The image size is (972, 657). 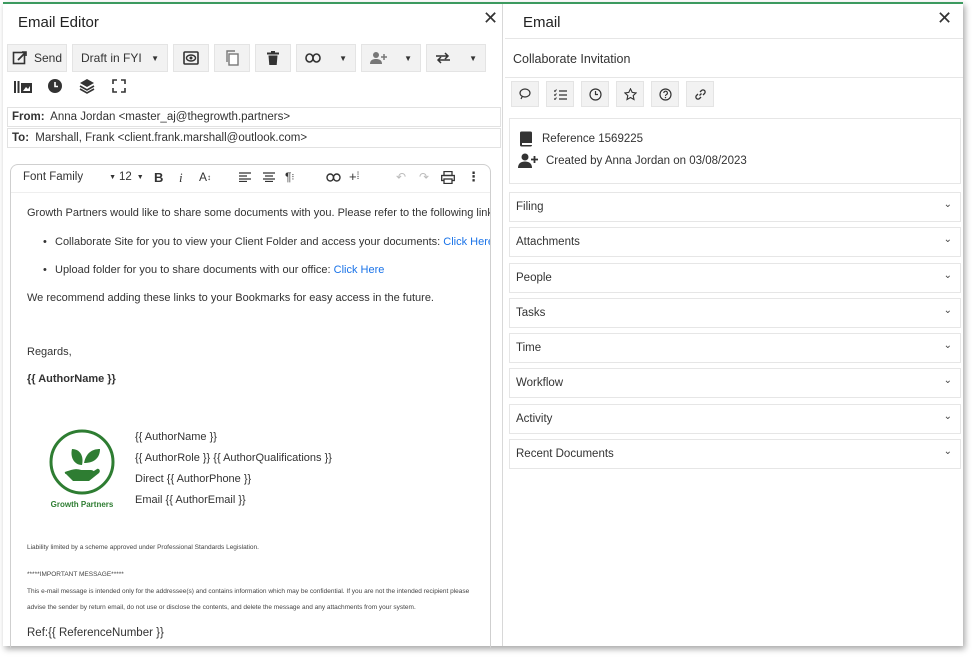 What do you see at coordinates (289, 177) in the screenshot?
I see `paragraph-icon: ¶ ⁝` at bounding box center [289, 177].